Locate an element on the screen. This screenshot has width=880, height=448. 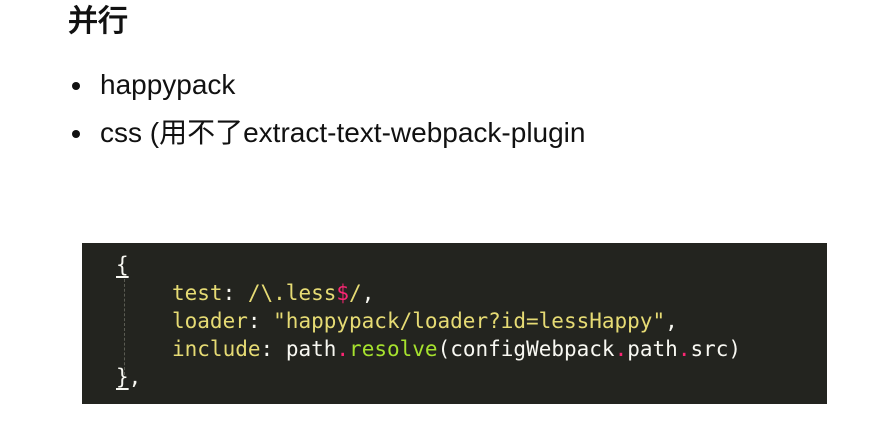
code-method-resolve: resolve is located at coordinates (393, 349).